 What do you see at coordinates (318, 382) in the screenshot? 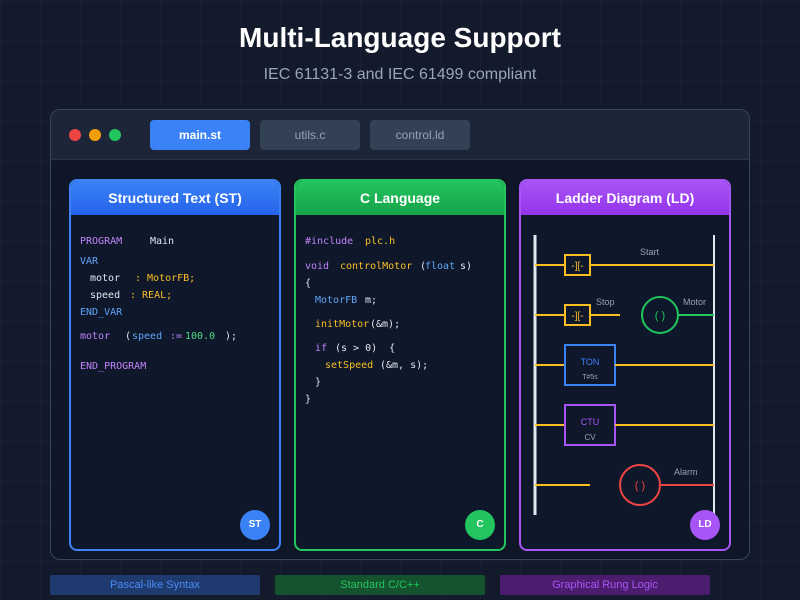
I see `c-inner-brace-close: }` at bounding box center [318, 382].